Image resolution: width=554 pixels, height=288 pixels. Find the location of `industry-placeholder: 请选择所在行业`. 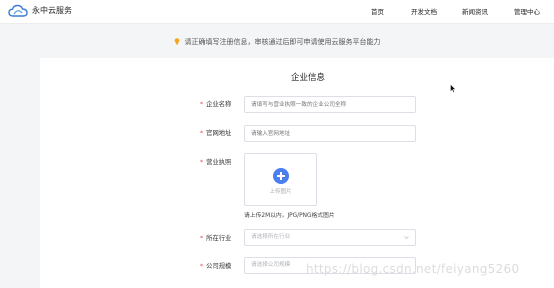

industry-placeholder: 请选择所在行业 is located at coordinates (271, 237).